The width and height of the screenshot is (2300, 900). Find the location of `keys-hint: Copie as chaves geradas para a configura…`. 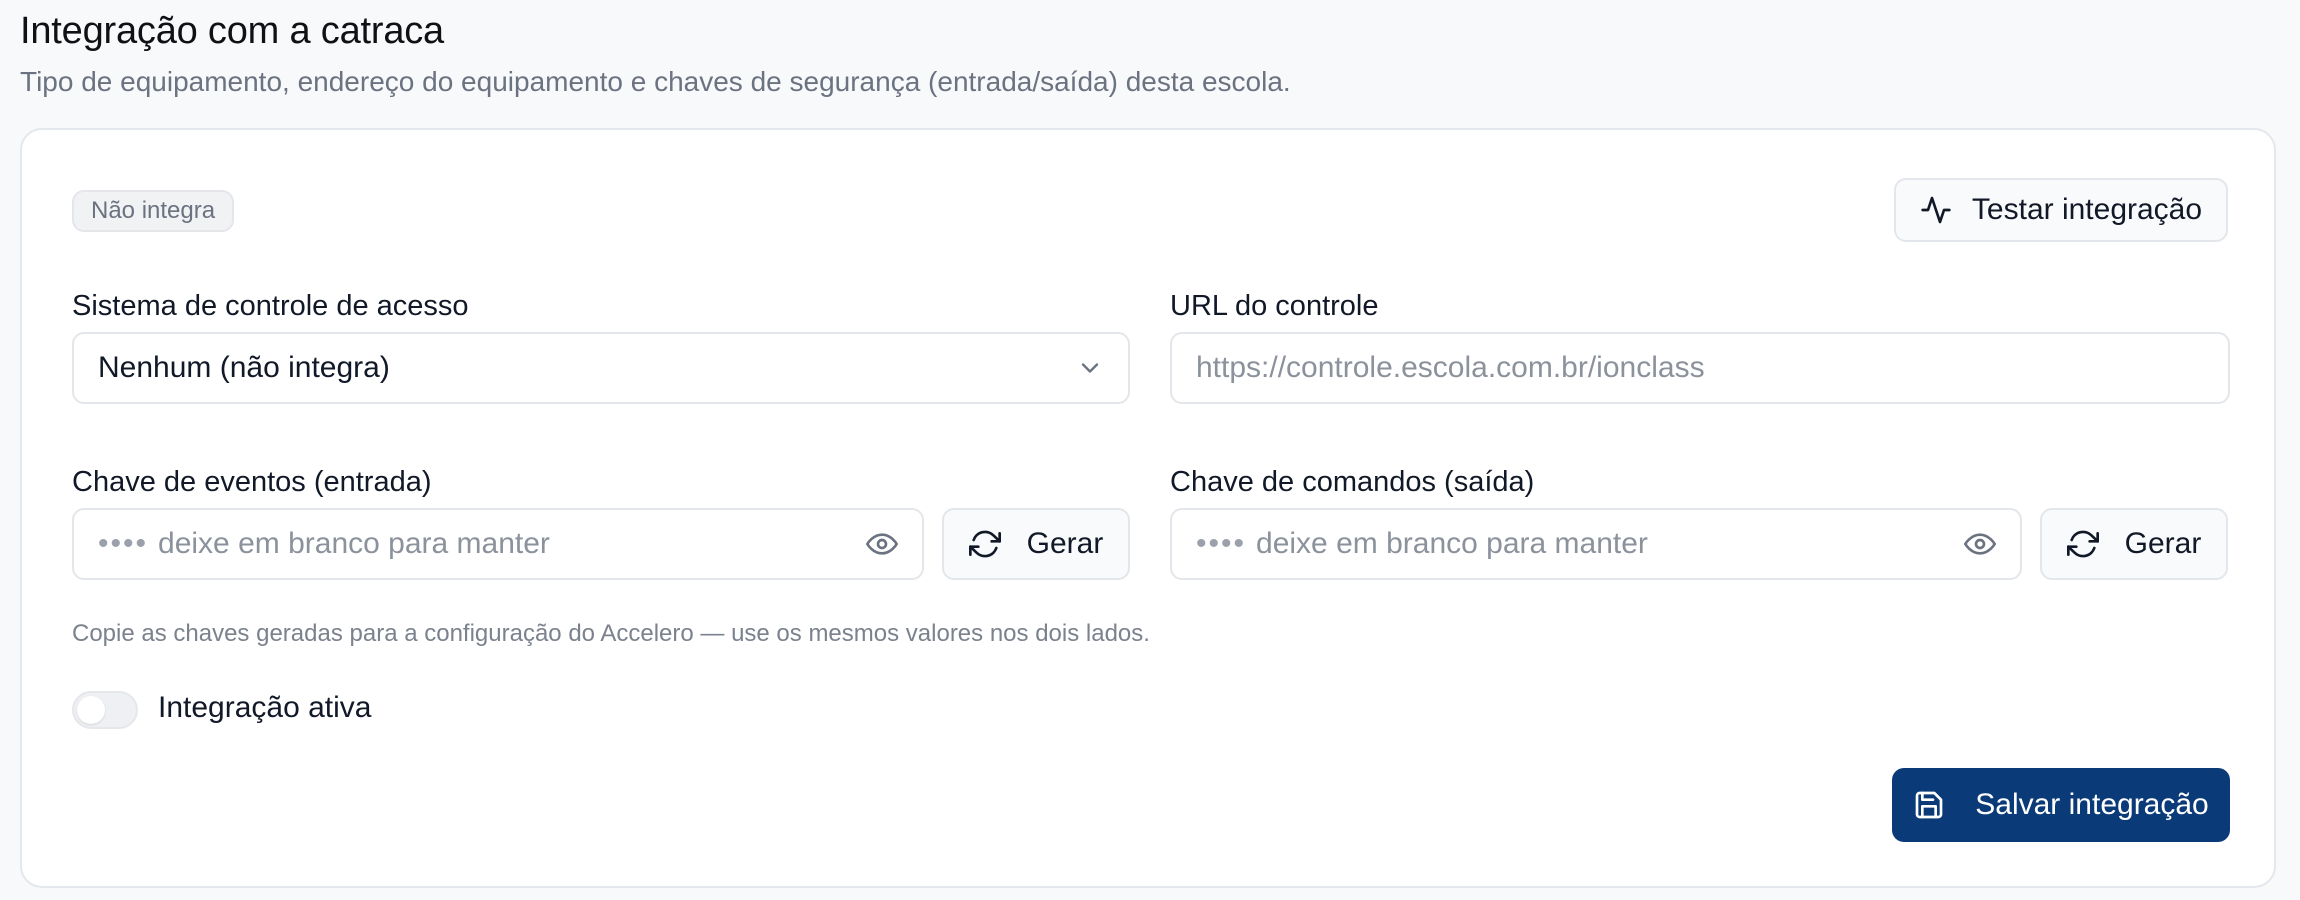

keys-hint: Copie as chaves geradas para a configura… is located at coordinates (611, 633).